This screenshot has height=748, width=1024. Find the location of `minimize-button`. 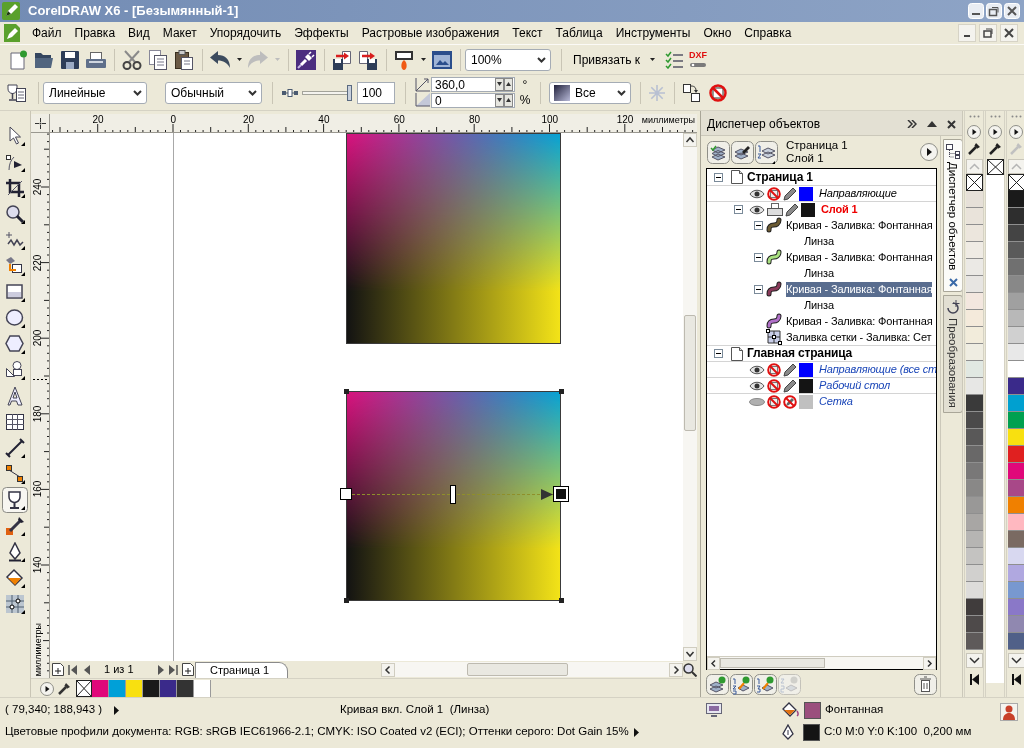

minimize-button is located at coordinates (967, 33).